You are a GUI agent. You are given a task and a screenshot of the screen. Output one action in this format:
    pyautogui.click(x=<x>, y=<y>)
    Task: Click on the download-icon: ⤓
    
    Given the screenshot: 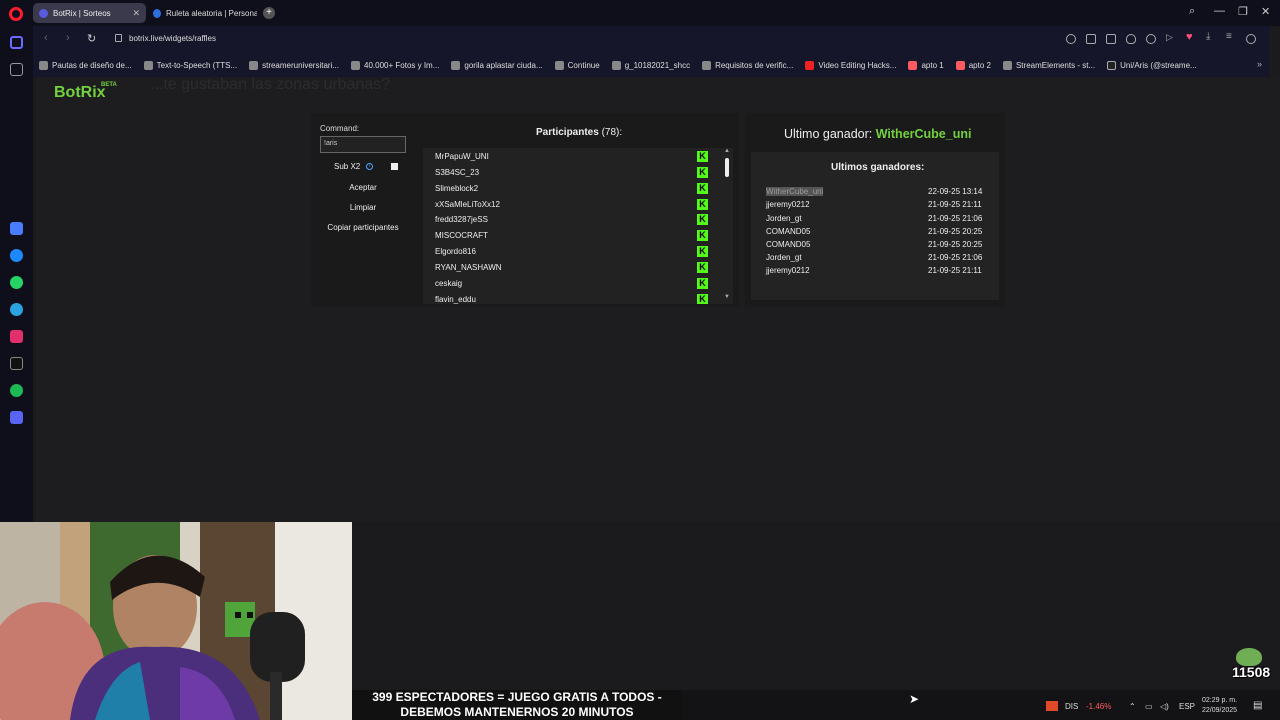 What is the action you would take?
    pyautogui.click(x=1208, y=36)
    